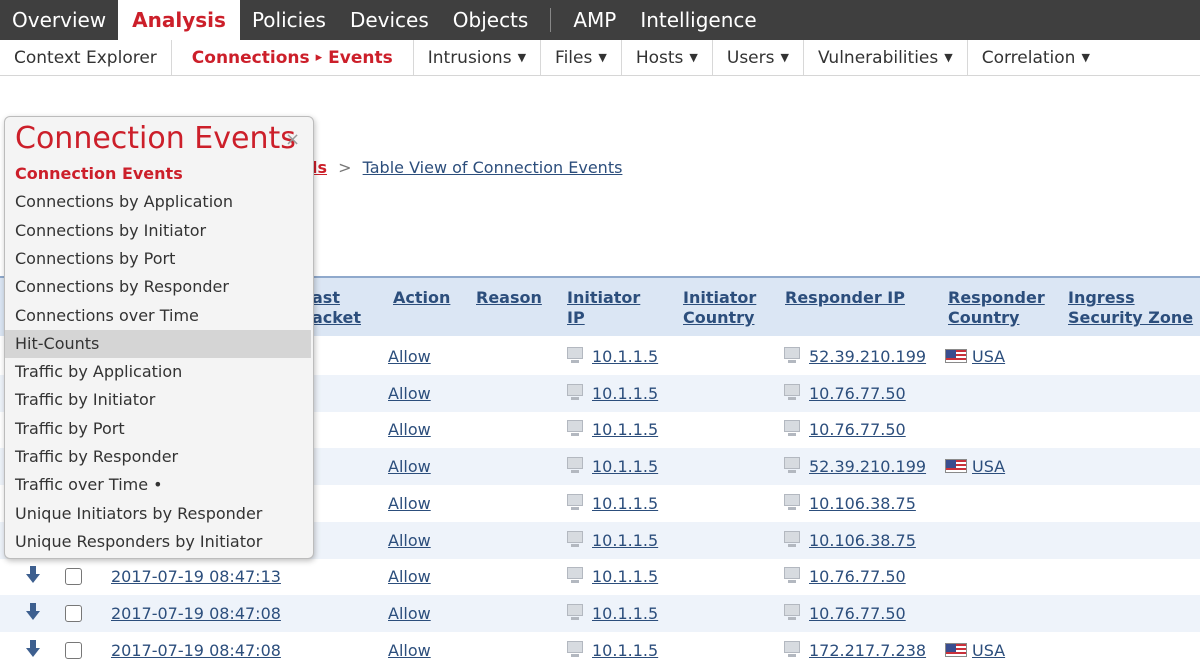 The height and width of the screenshot is (669, 1200). What do you see at coordinates (59, 20) in the screenshot?
I see `nav-overview: Overview` at bounding box center [59, 20].